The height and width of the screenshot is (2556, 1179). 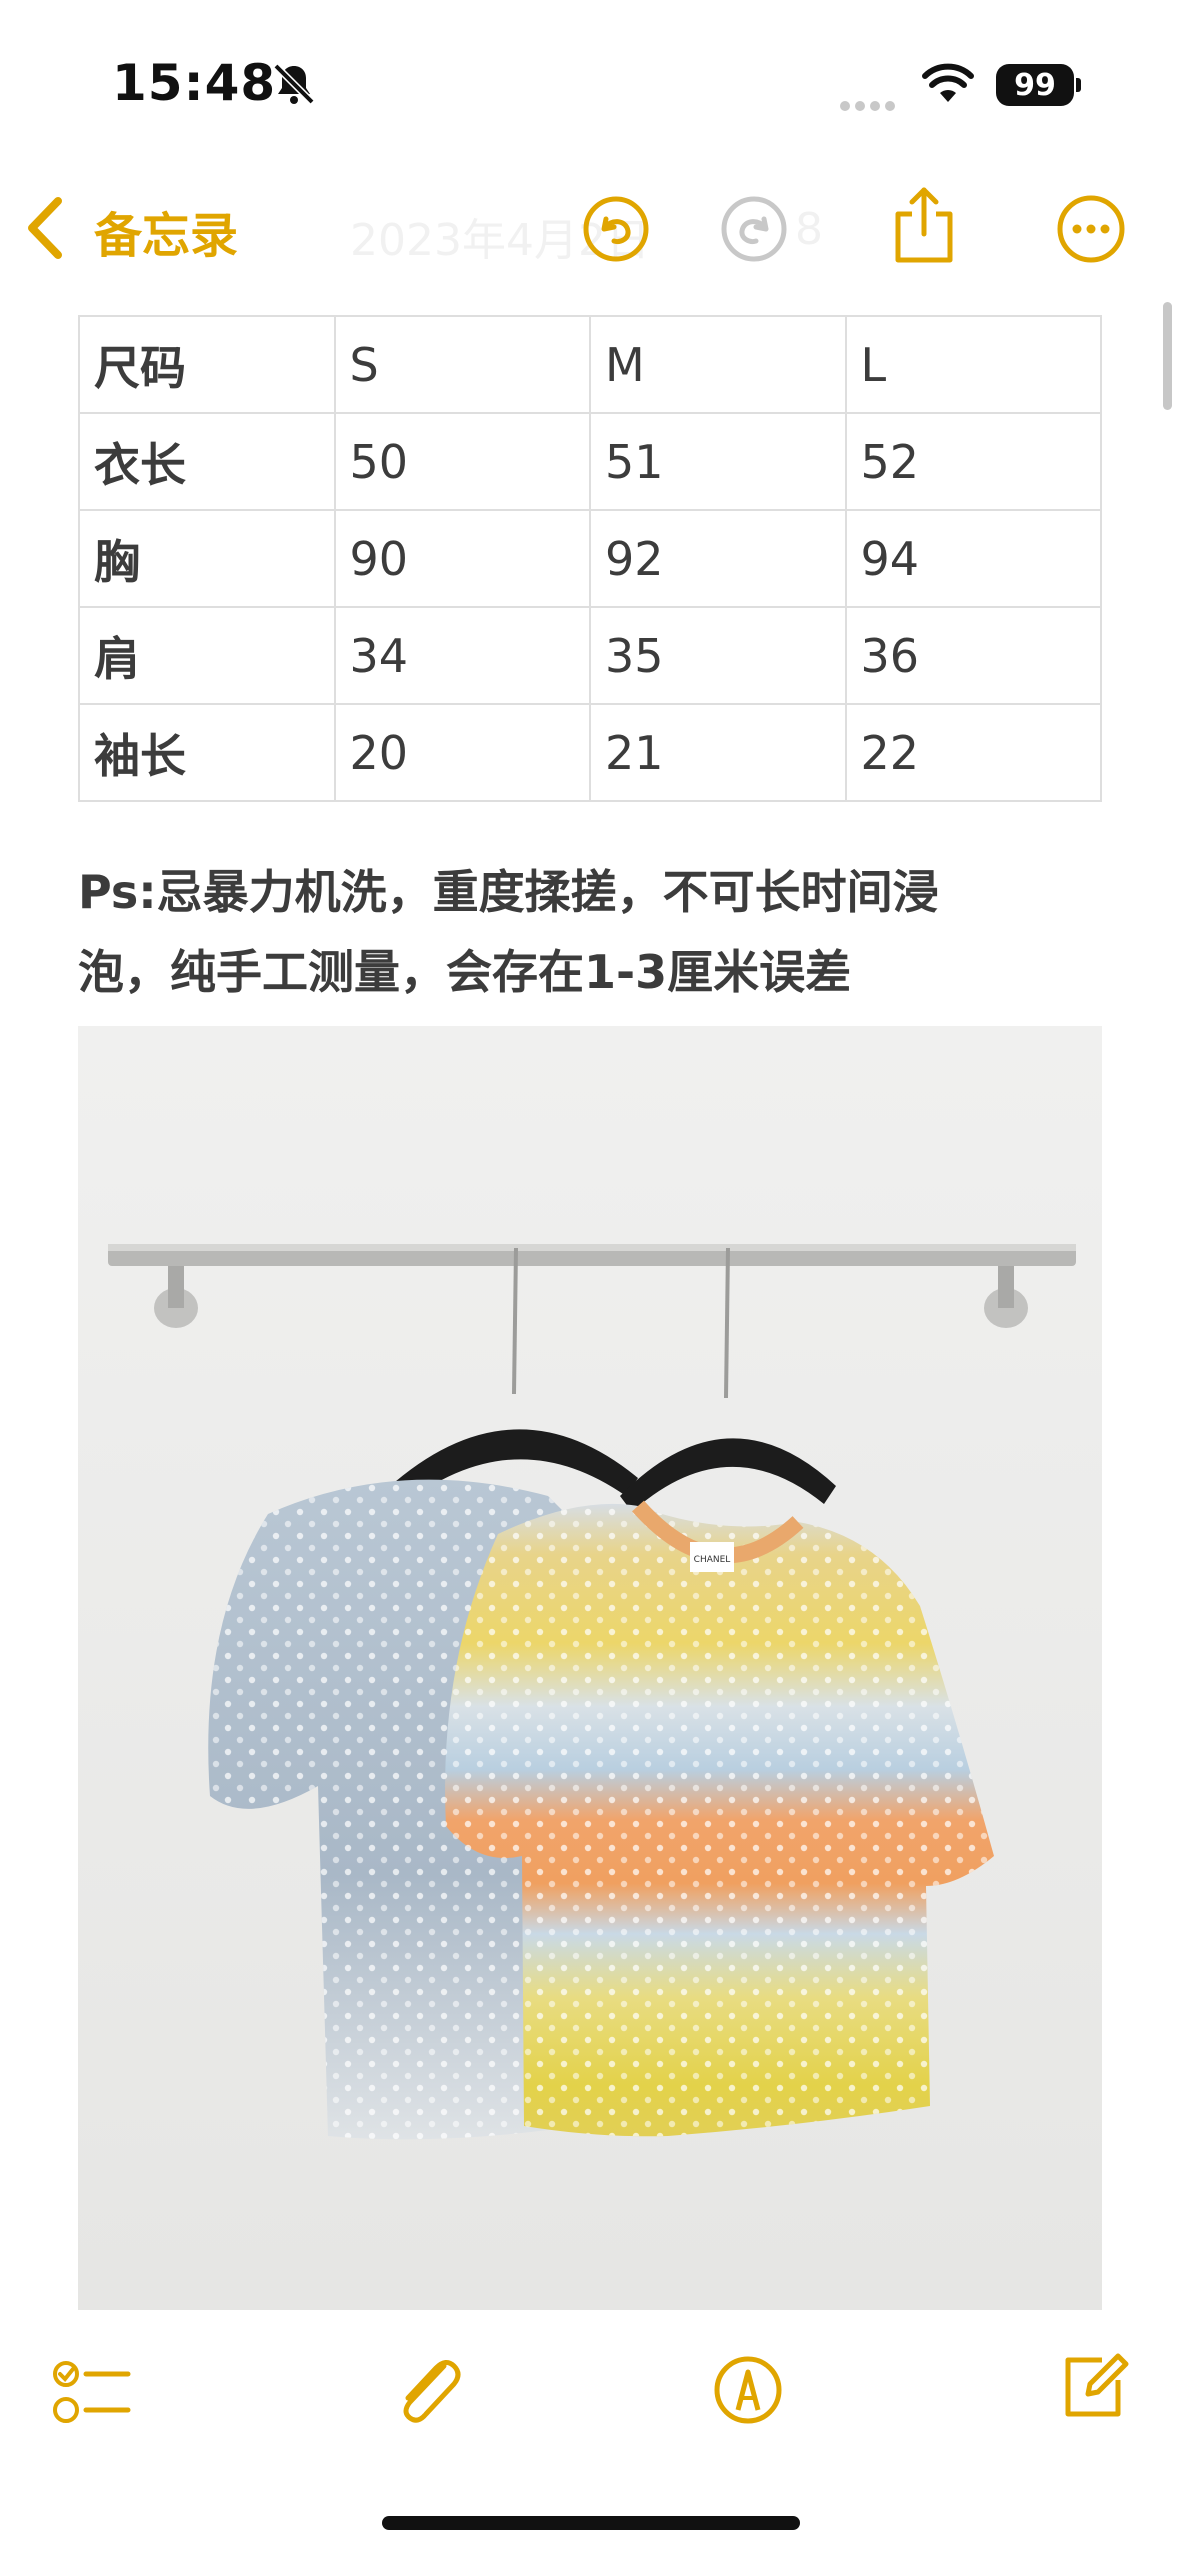 I want to click on table-cell: 衣长, so click(x=207, y=461).